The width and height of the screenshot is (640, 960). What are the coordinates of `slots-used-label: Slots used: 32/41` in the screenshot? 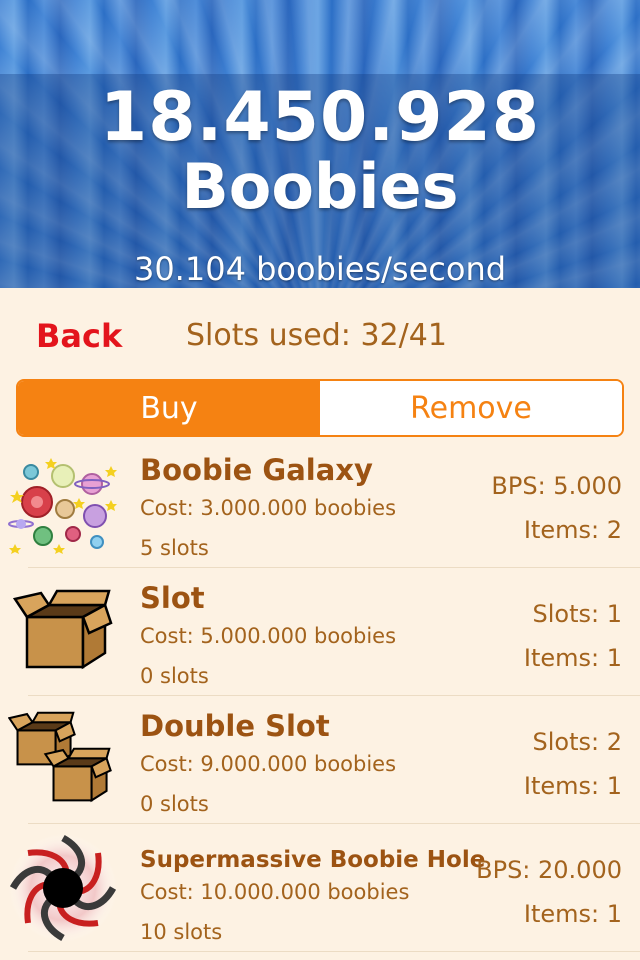 It's located at (316, 335).